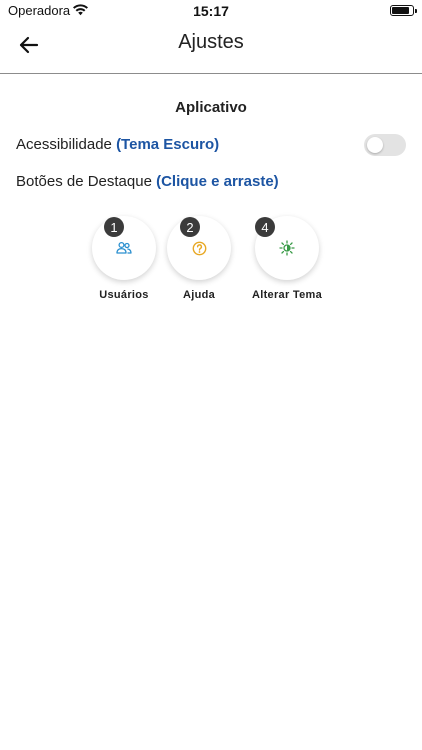 This screenshot has width=422, height=750. Describe the element at coordinates (403, 10) in the screenshot. I see `battery-icon` at that location.